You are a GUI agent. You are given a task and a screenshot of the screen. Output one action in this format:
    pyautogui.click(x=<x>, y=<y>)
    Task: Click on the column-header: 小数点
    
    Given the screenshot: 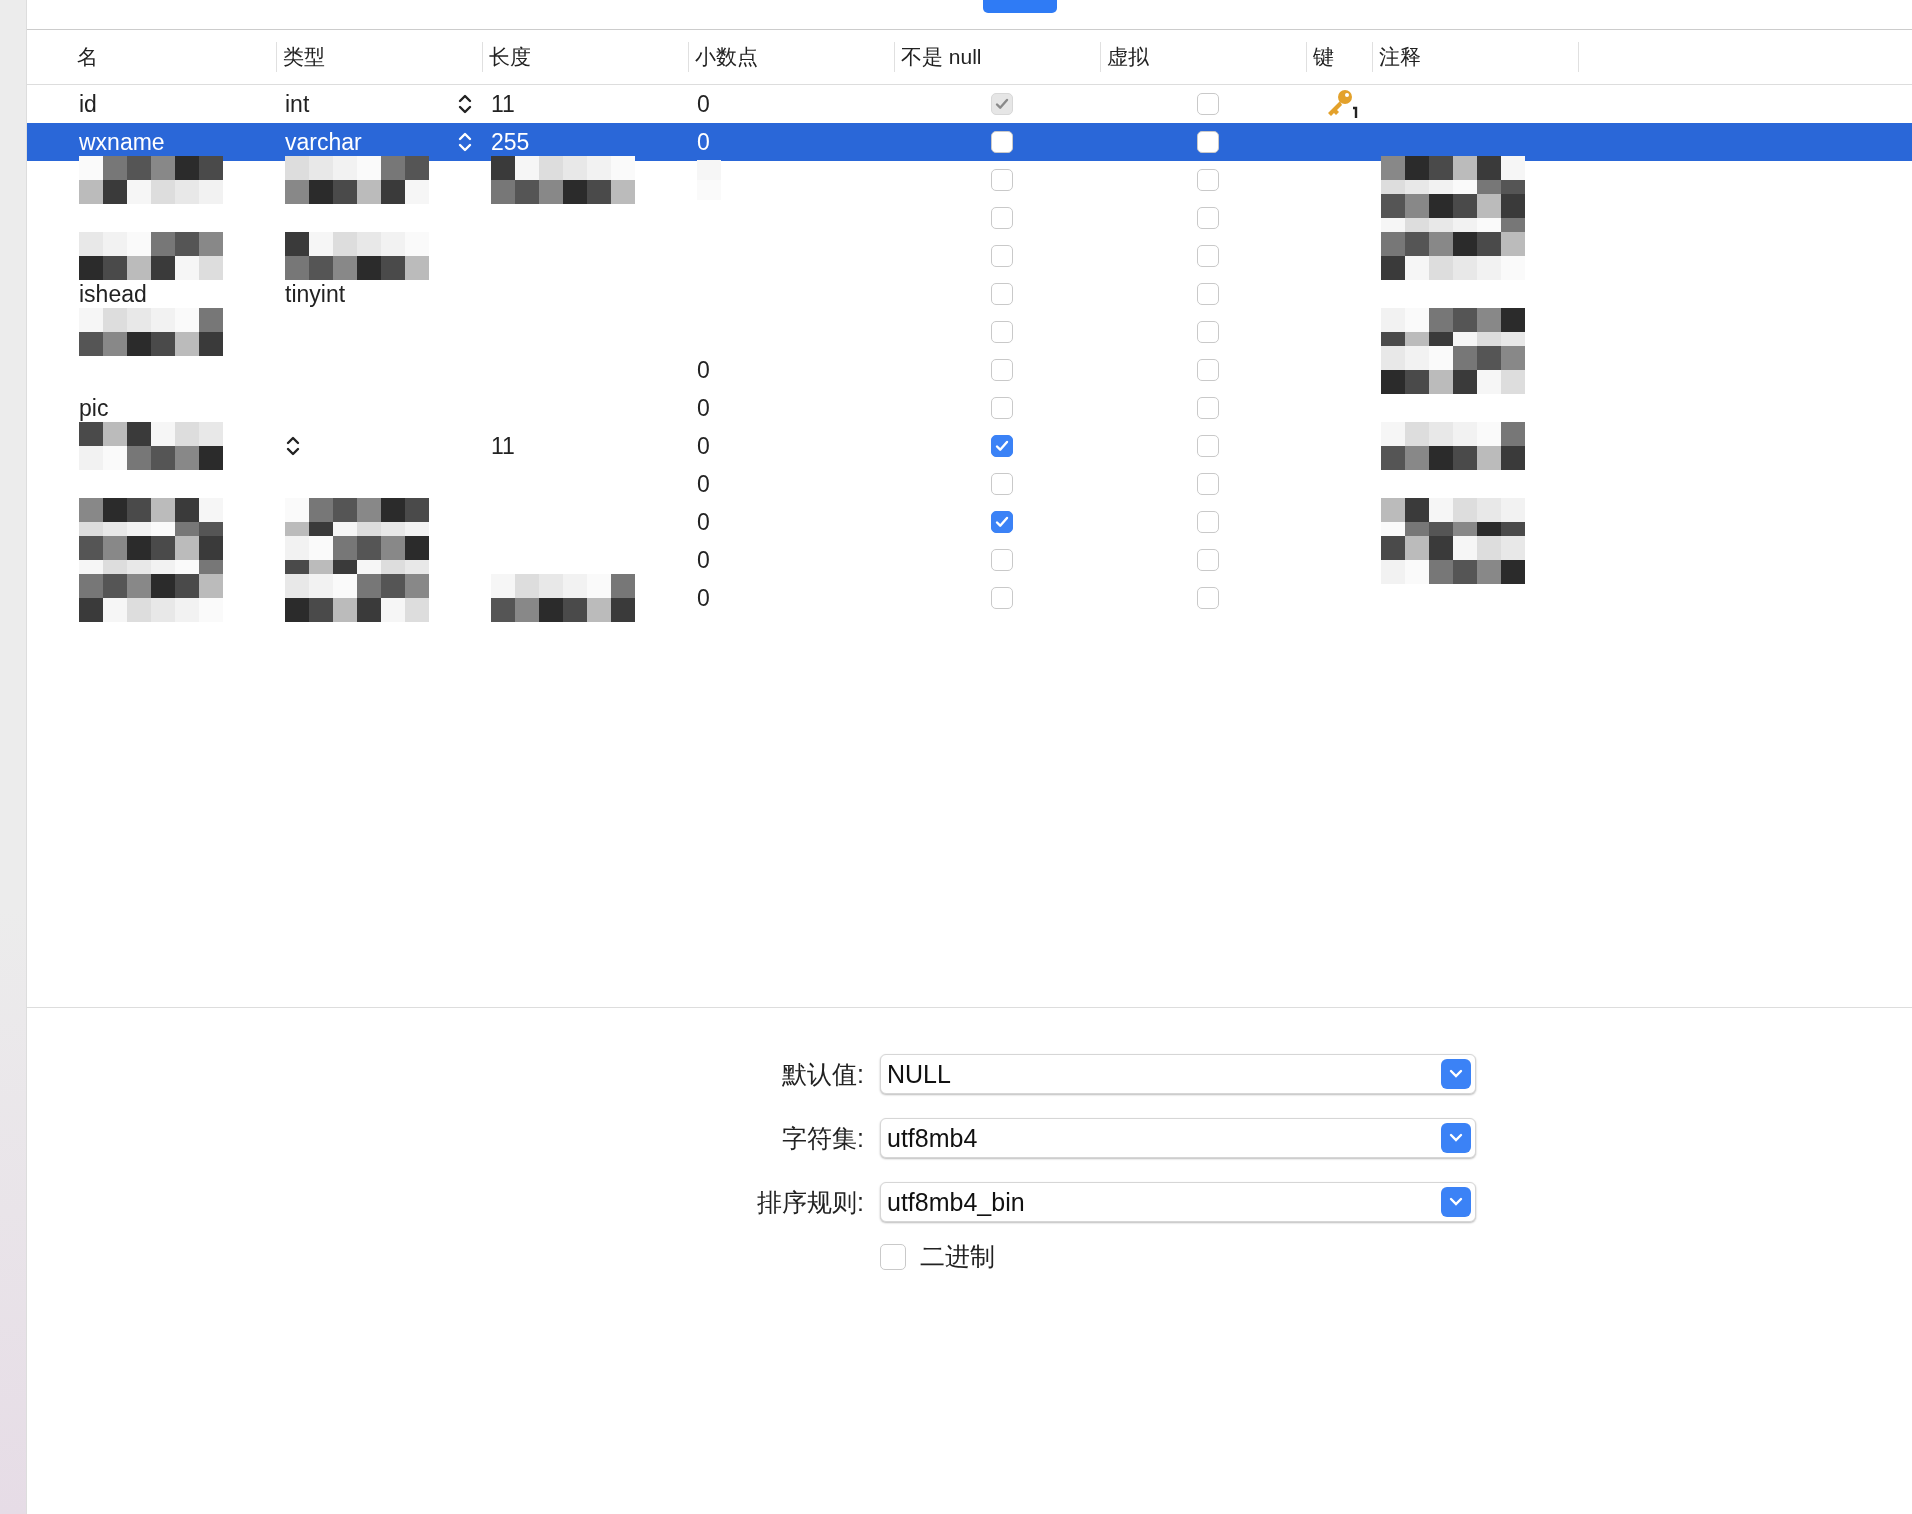 What is the action you would take?
    pyautogui.click(x=792, y=57)
    